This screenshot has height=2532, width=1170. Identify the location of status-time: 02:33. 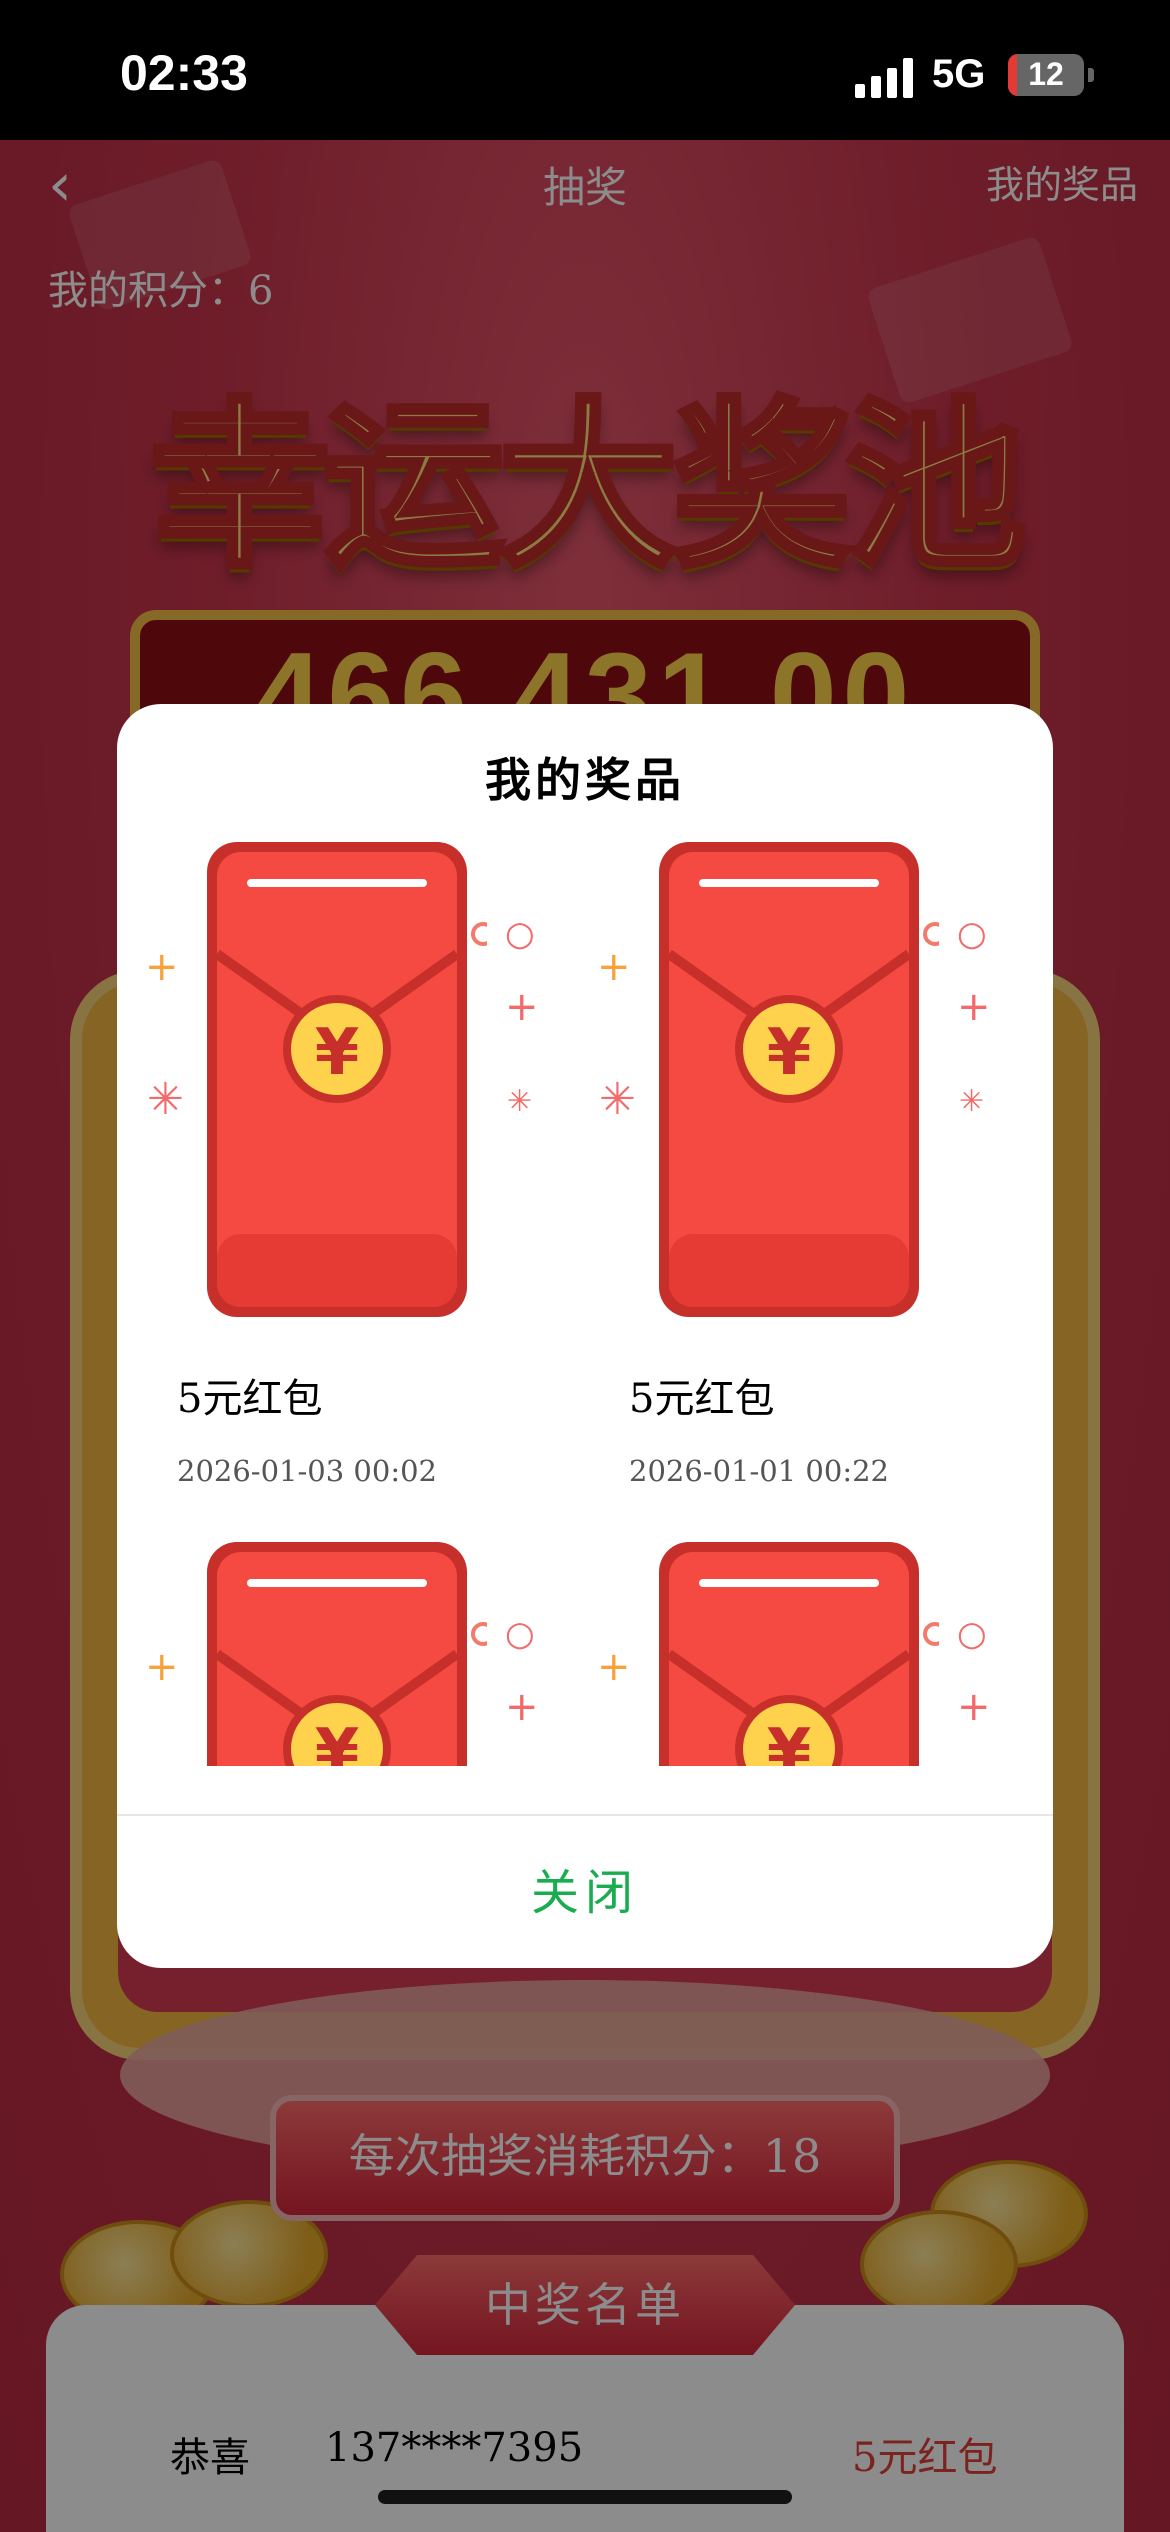
(184, 73).